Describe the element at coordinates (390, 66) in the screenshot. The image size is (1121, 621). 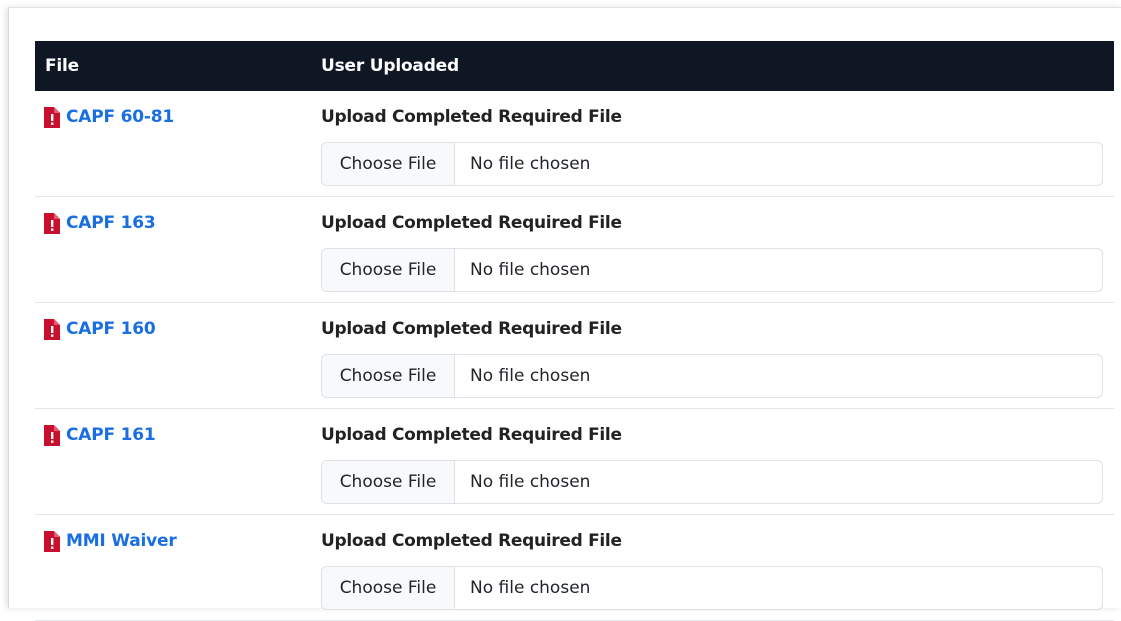
I see `column-header-user-uploaded: User Uploaded` at that location.